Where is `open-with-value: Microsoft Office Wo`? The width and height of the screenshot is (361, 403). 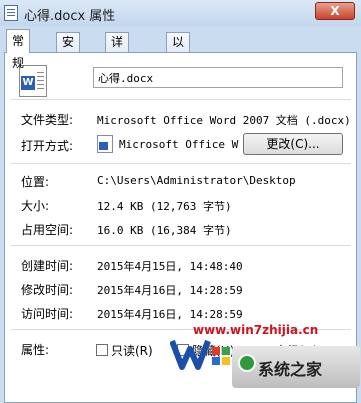
open-with-value: Microsoft Office Wo is located at coordinates (179, 144).